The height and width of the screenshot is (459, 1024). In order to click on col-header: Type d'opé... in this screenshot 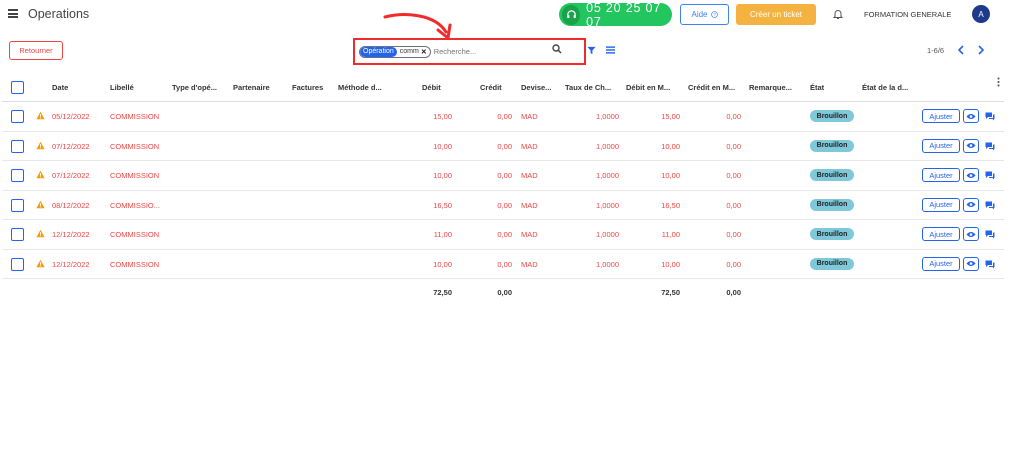, I will do `click(194, 87)`.